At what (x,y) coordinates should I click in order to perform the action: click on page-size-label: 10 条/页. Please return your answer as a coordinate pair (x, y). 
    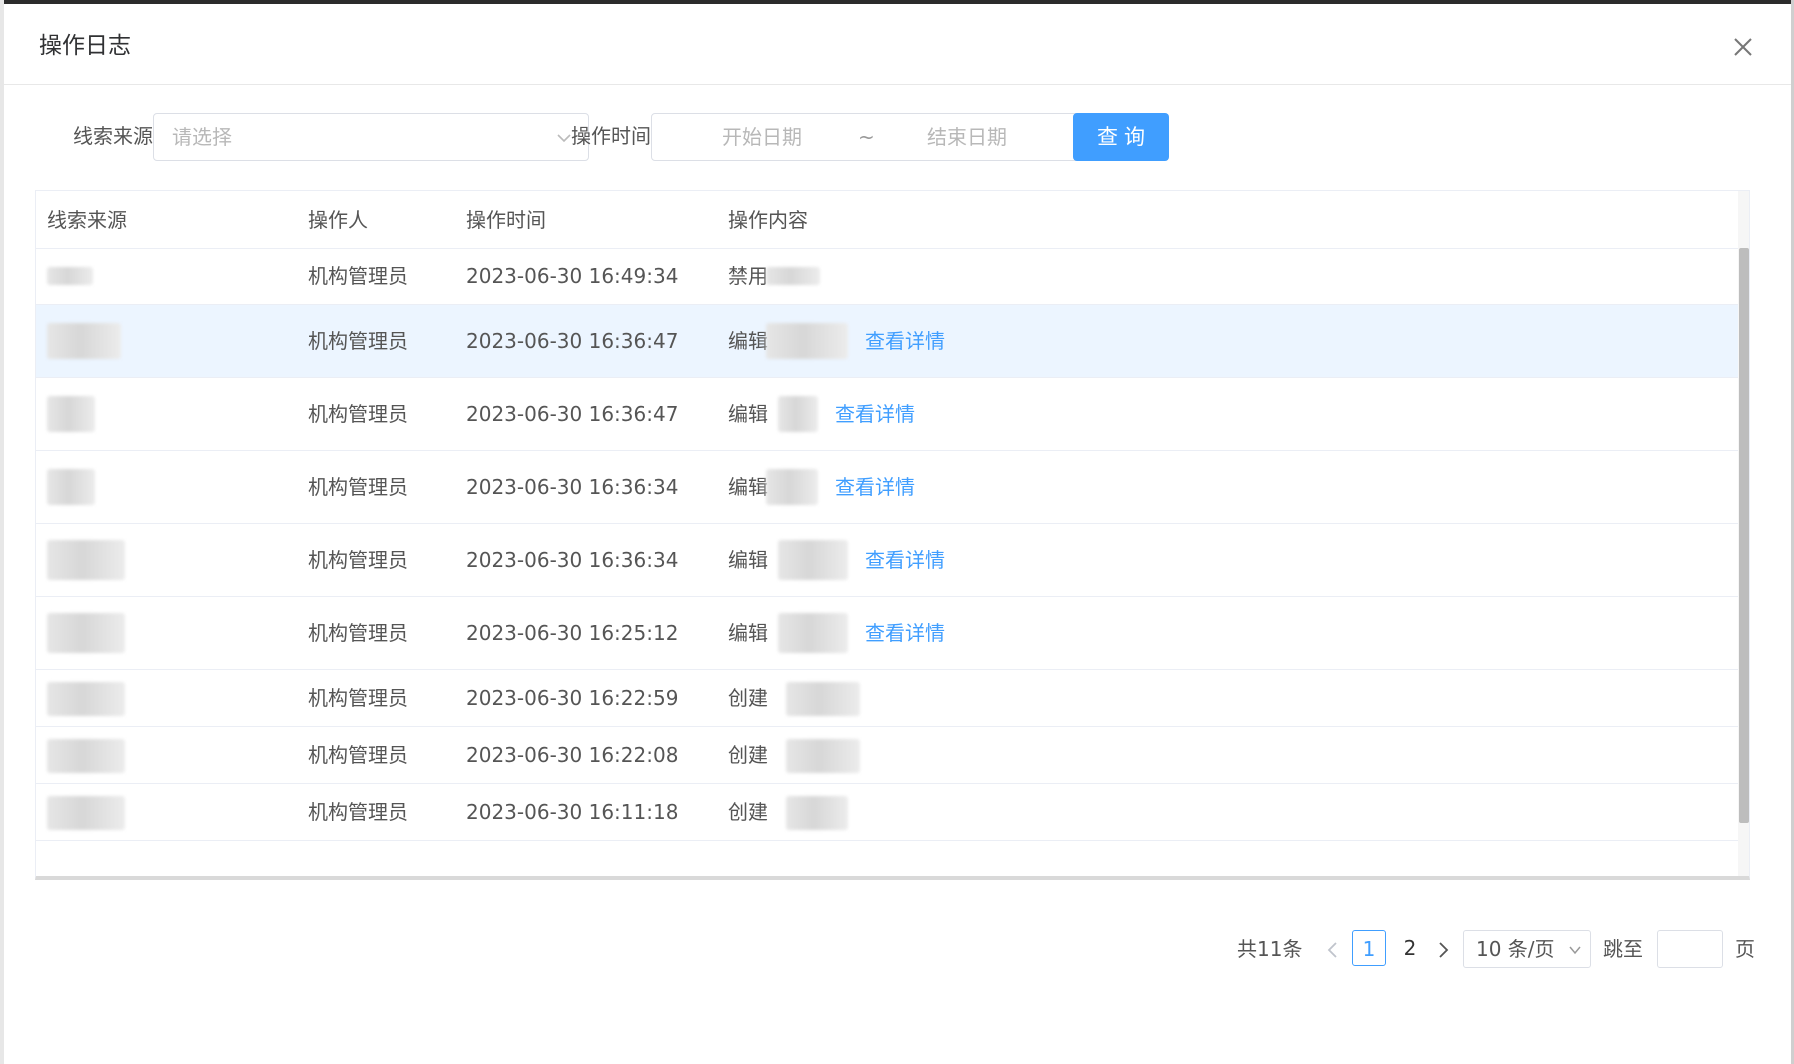
    Looking at the image, I should click on (1515, 949).